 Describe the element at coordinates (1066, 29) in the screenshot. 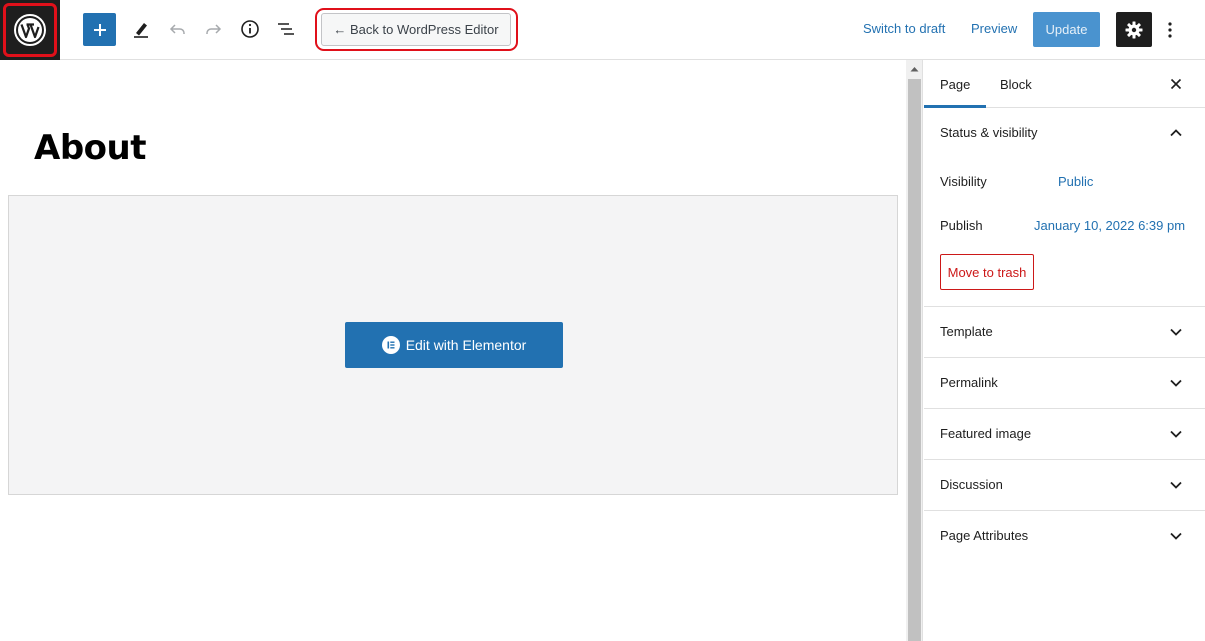

I see `update-button: Update` at that location.